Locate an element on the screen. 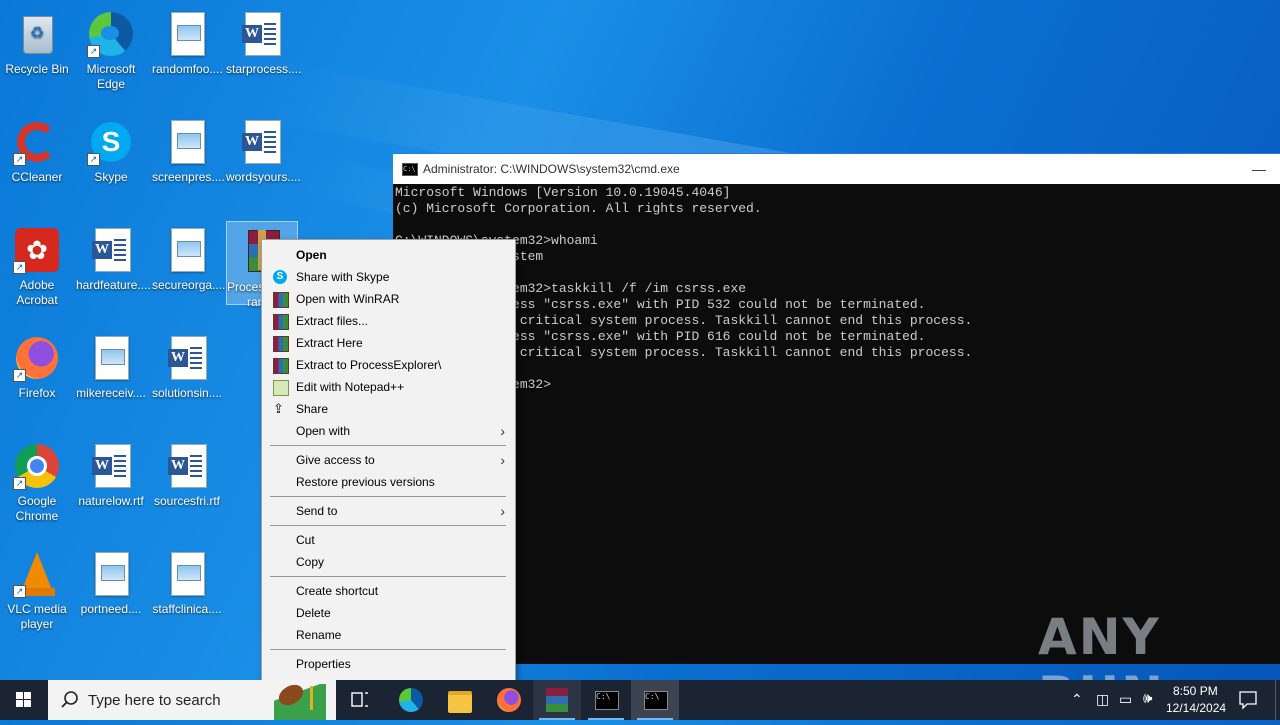 The width and height of the screenshot is (1280, 725). desktop-icon-label: Recycle Bin is located at coordinates (37, 69).